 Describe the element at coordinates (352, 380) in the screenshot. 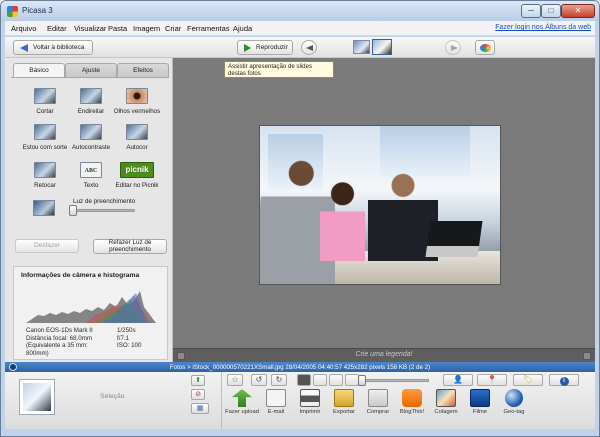

I see `view-mode-4-button` at that location.